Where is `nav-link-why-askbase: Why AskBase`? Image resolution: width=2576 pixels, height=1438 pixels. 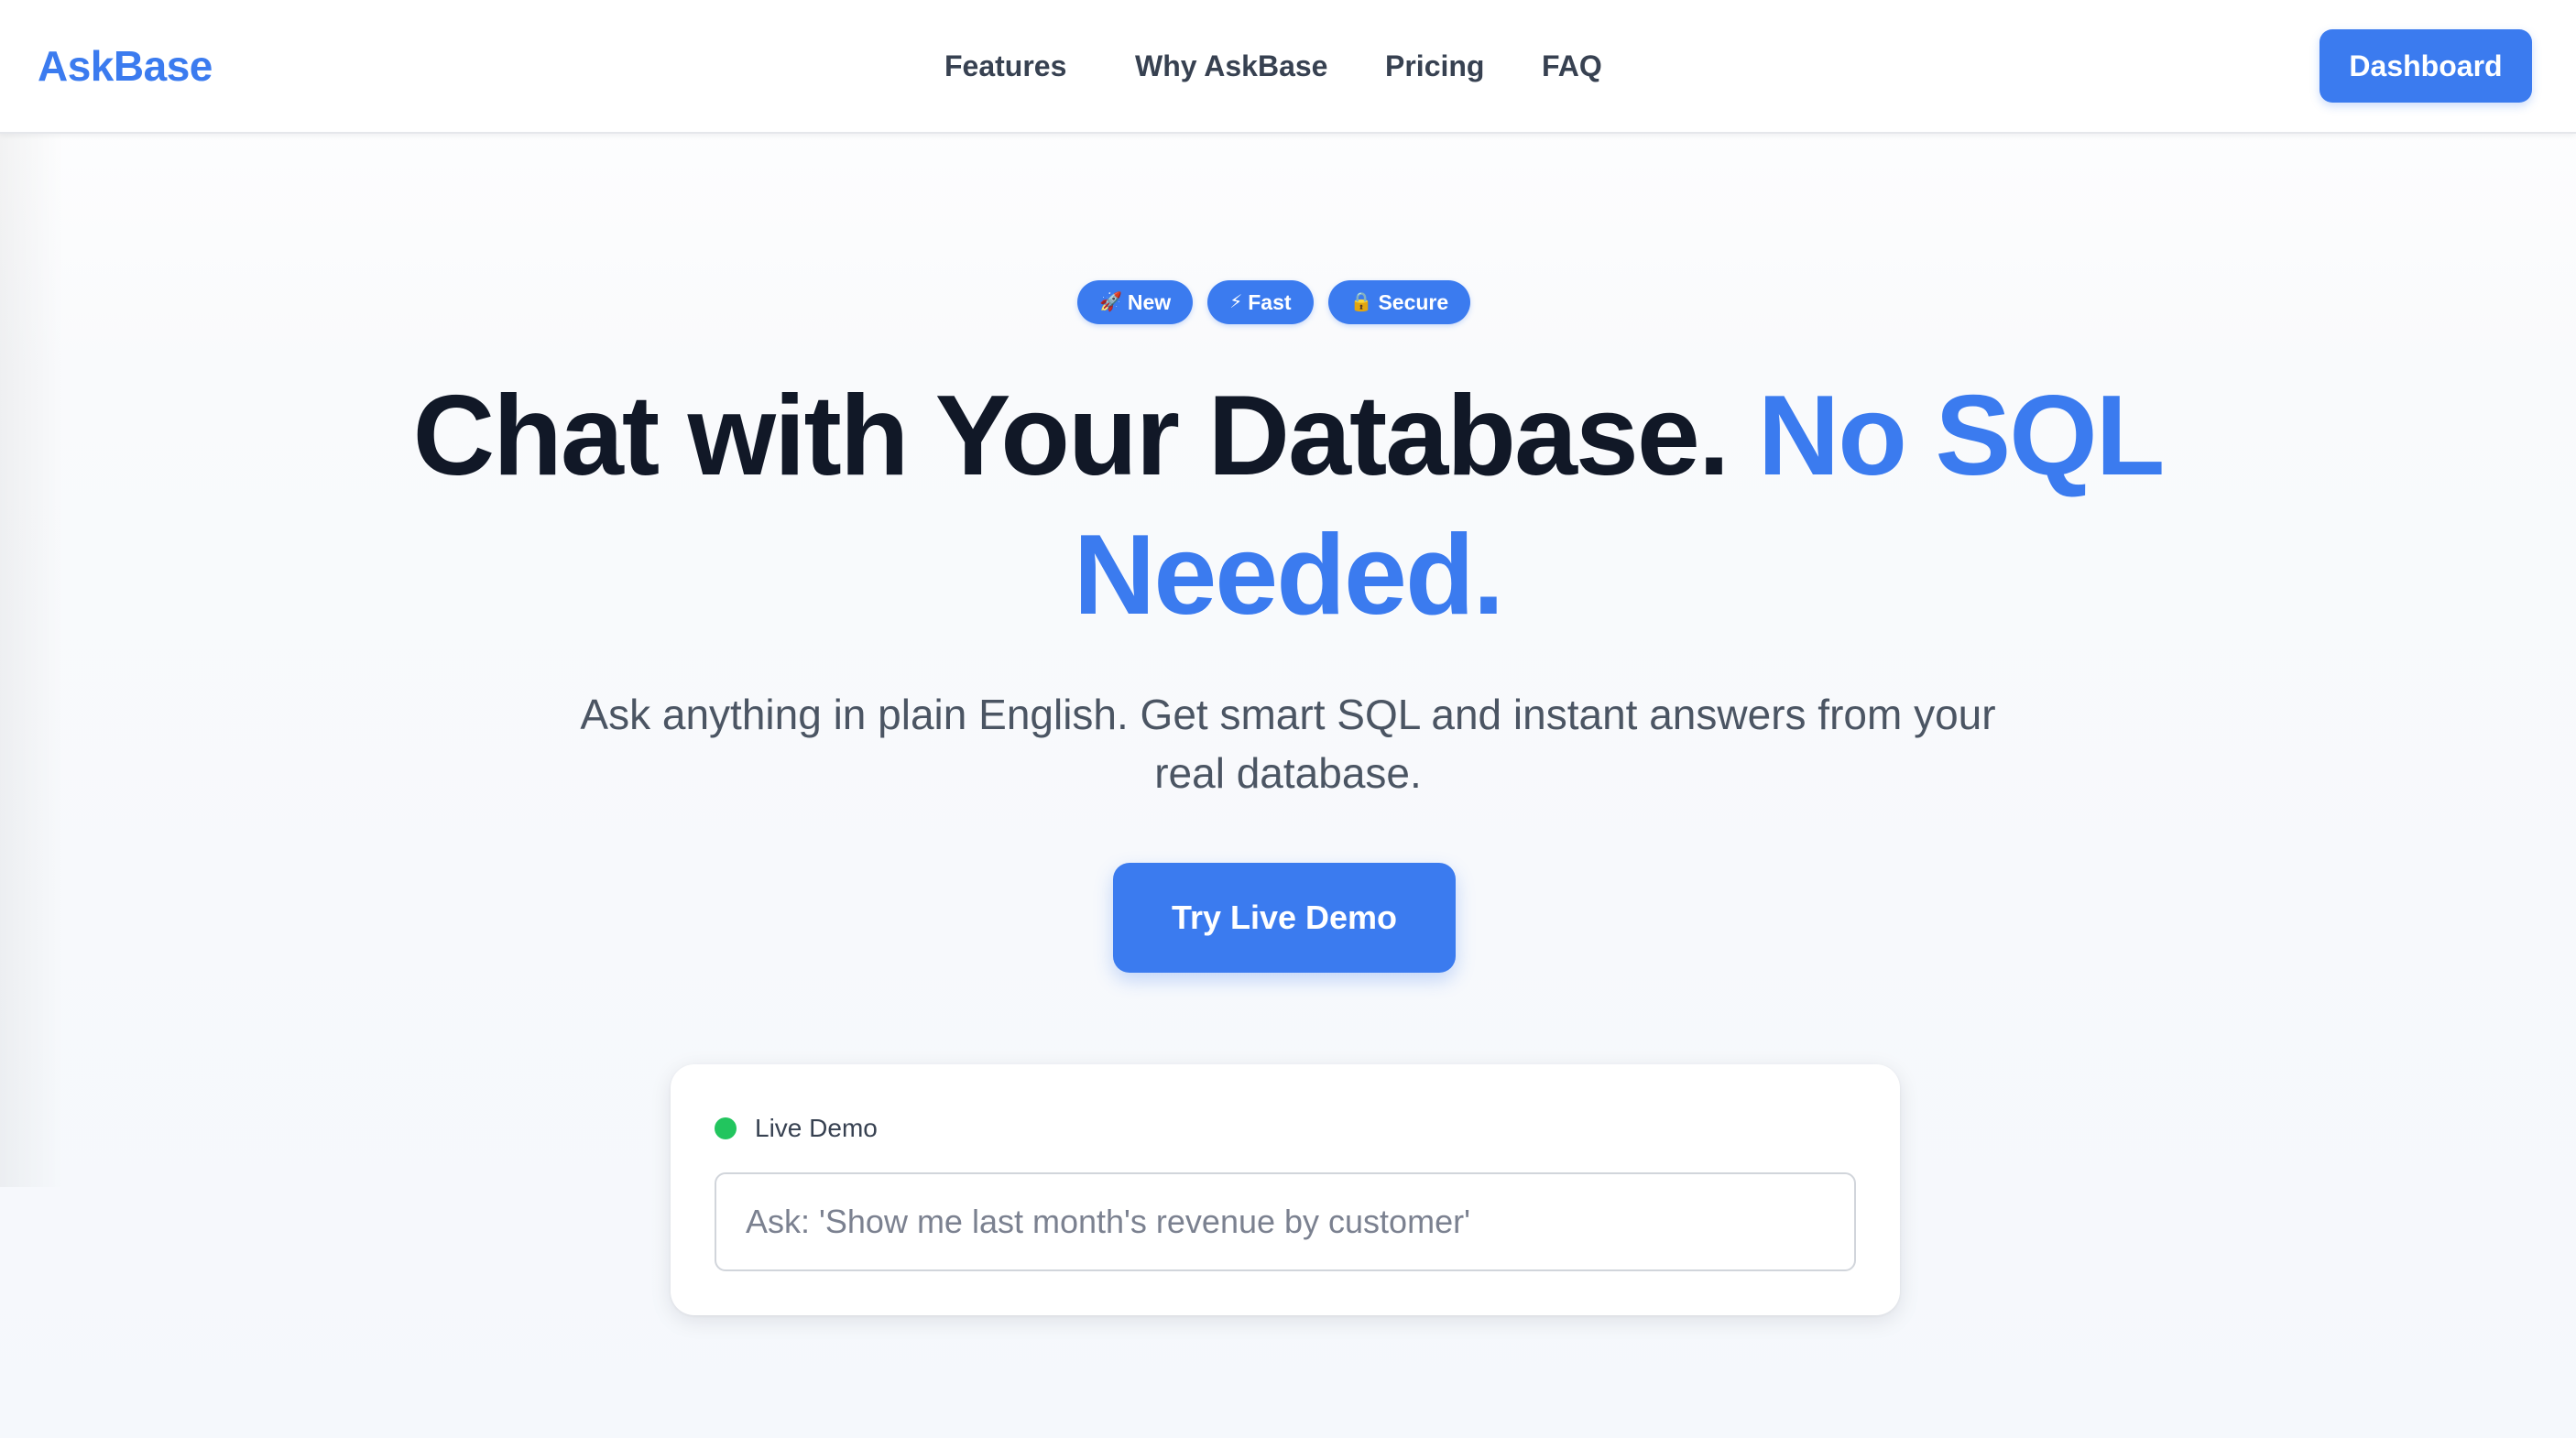 nav-link-why-askbase: Why AskBase is located at coordinates (1231, 66).